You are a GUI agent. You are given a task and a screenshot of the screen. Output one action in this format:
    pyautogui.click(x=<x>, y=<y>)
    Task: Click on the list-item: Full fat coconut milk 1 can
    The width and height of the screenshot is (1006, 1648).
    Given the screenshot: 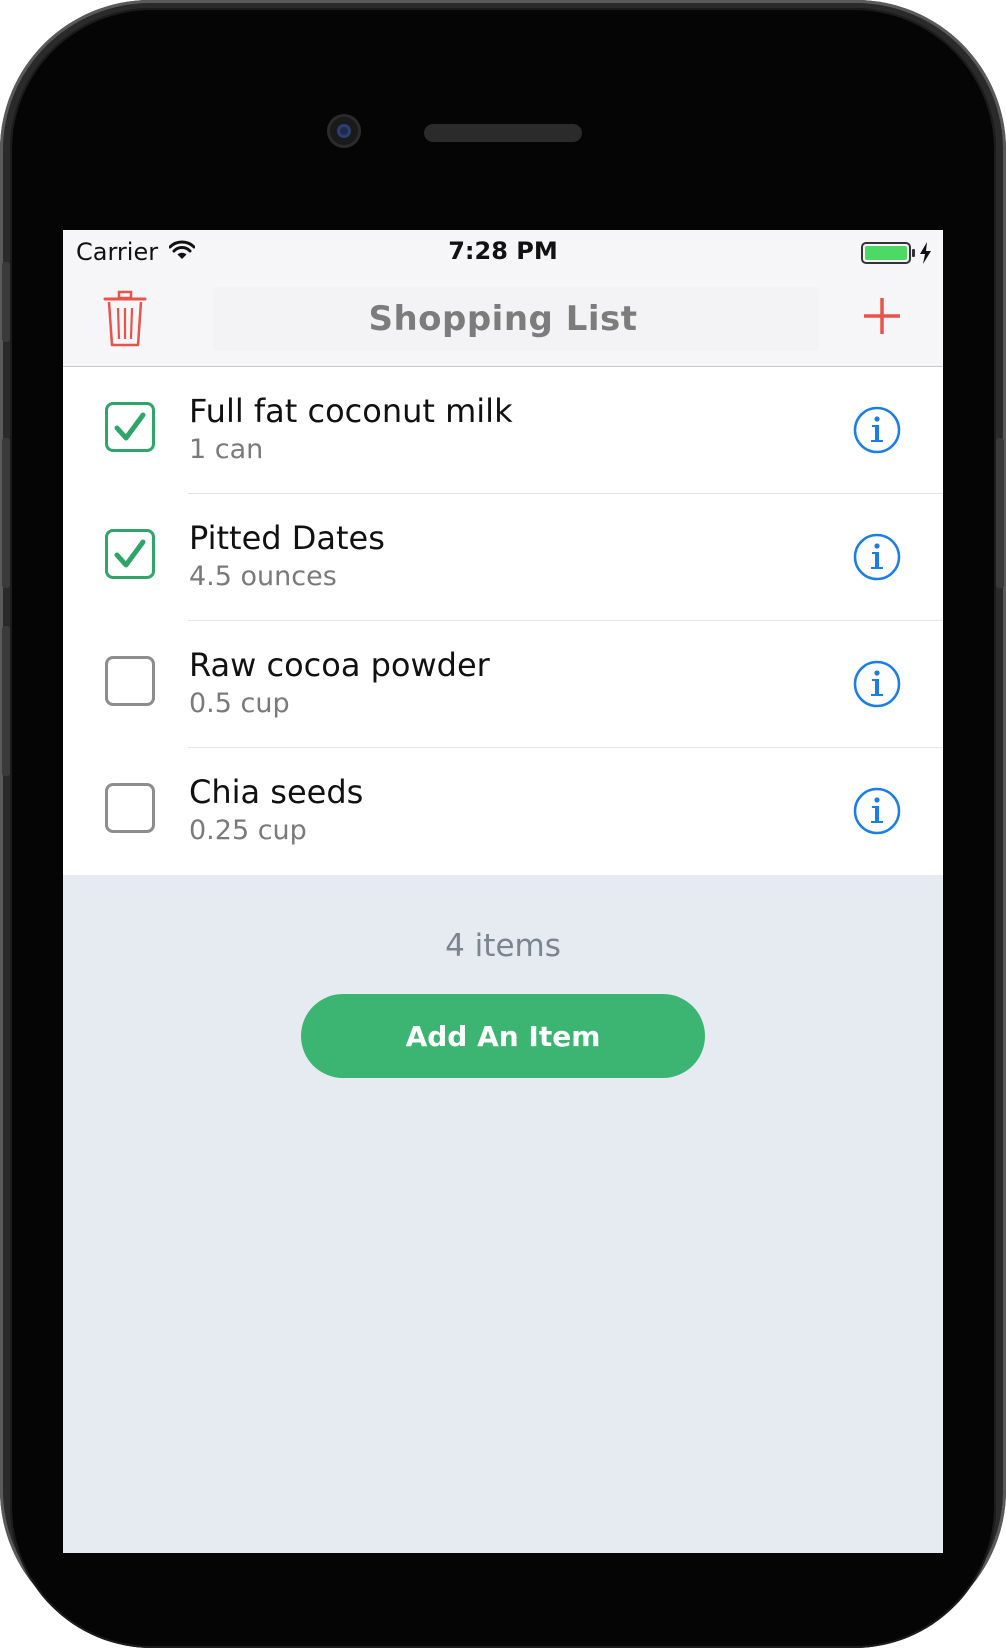 What is the action you would take?
    pyautogui.click(x=503, y=430)
    